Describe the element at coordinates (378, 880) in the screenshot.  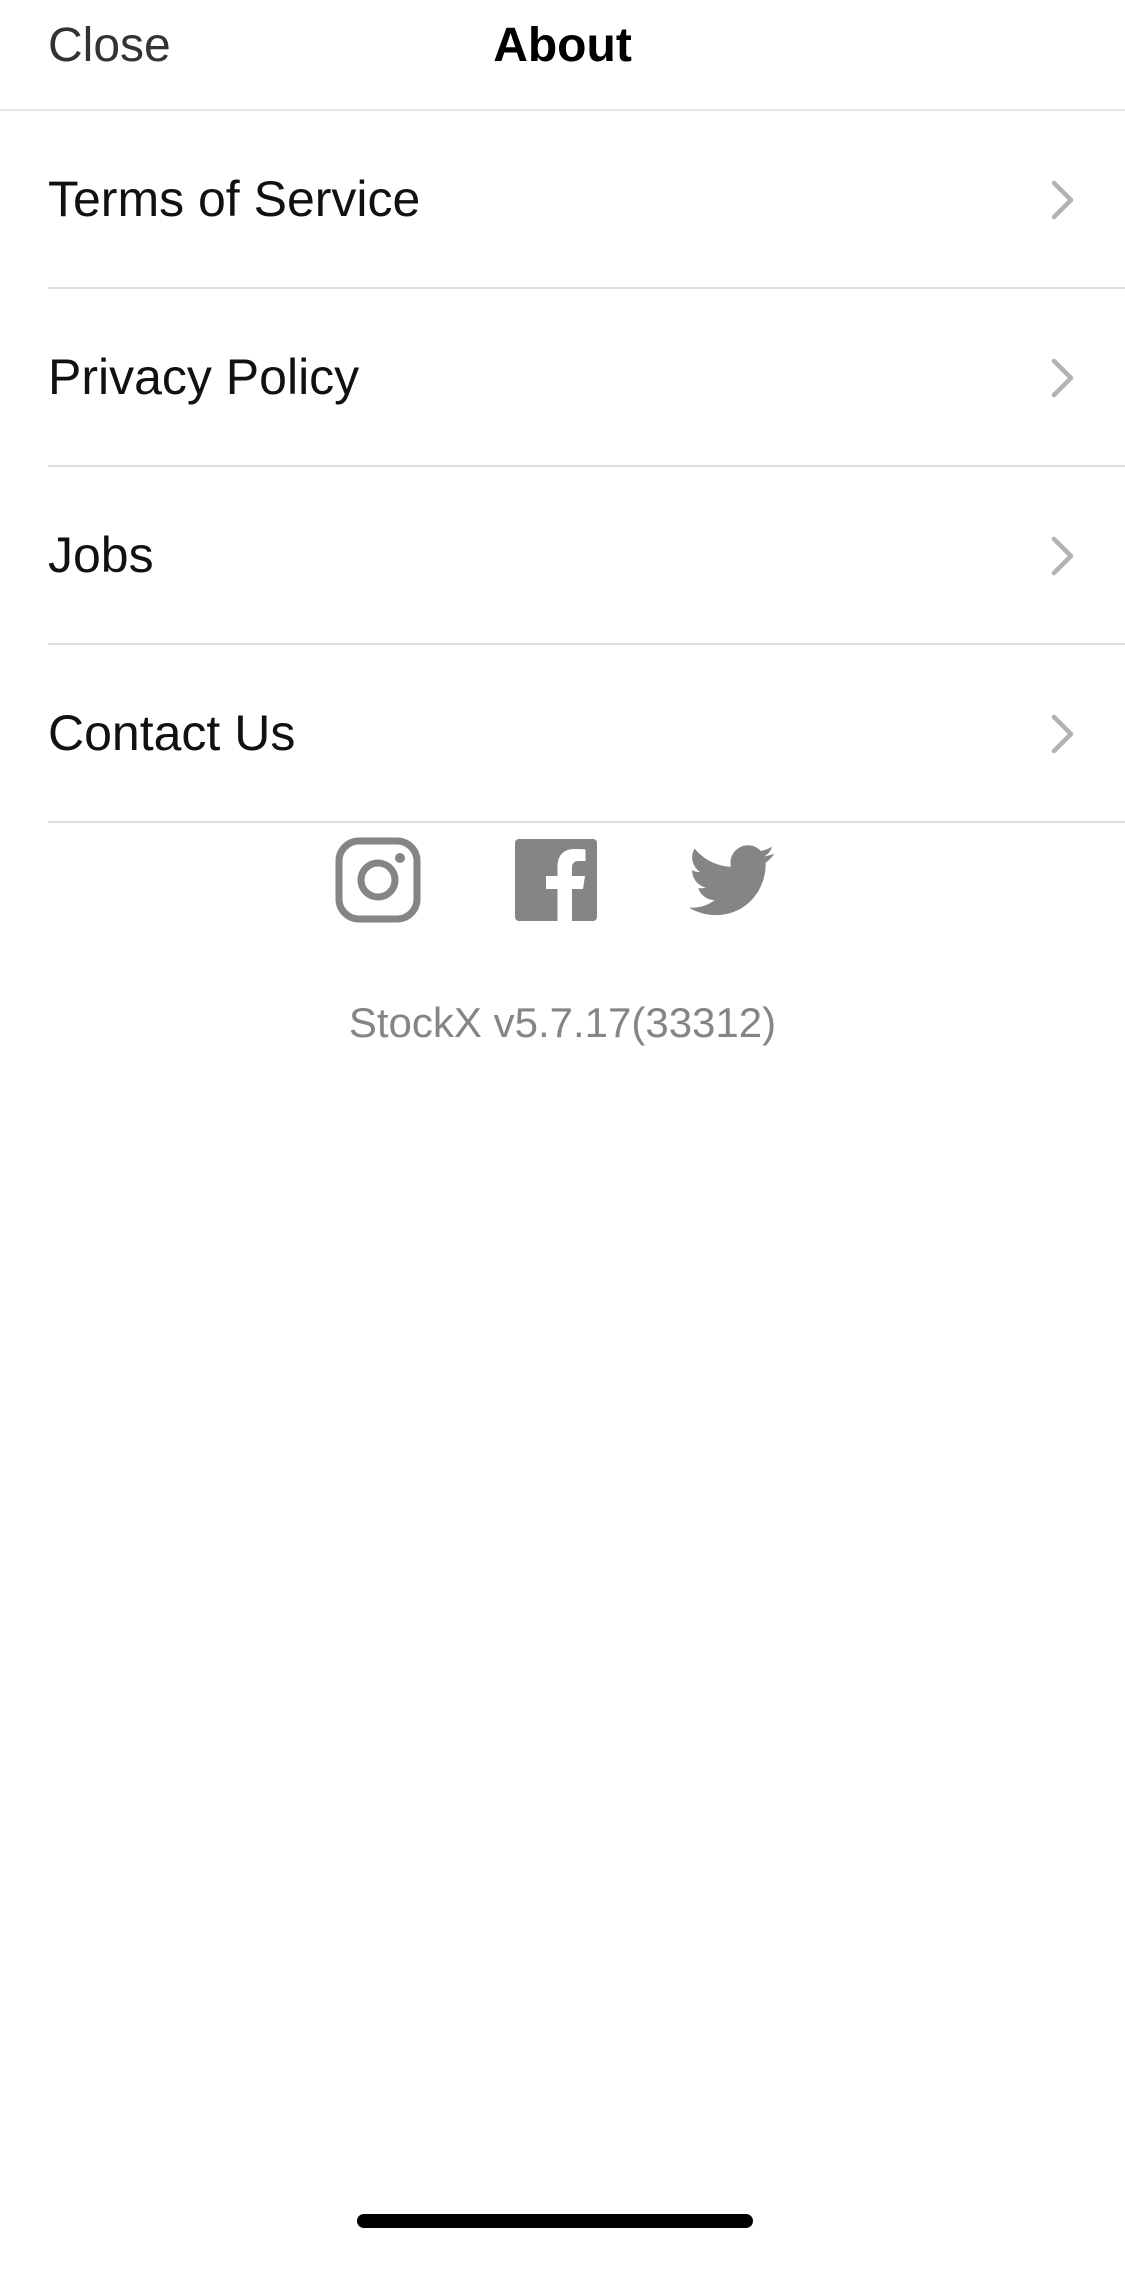
I see `instagram-icon` at that location.